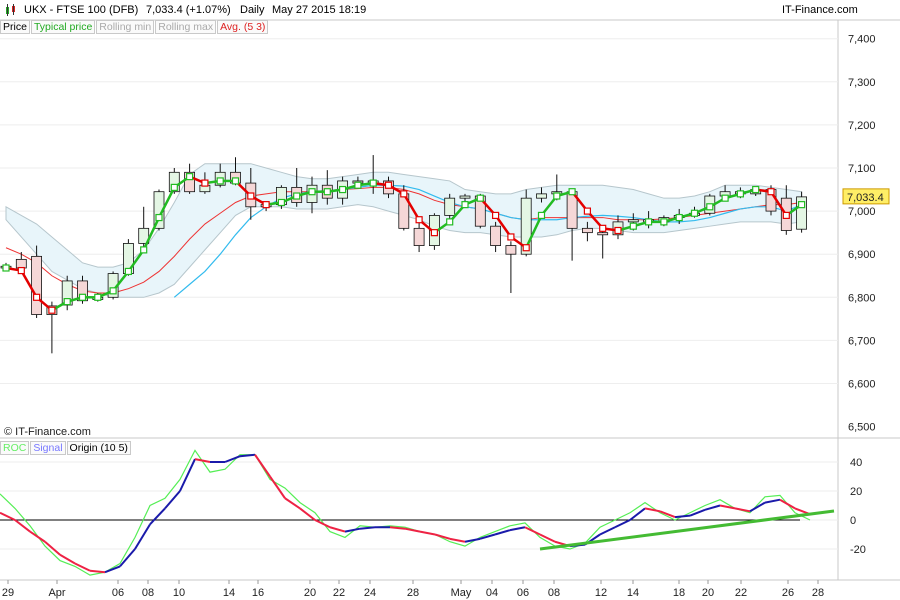  Describe the element at coordinates (862, 255) in the screenshot. I see `y-tick-label: 6,900` at that location.